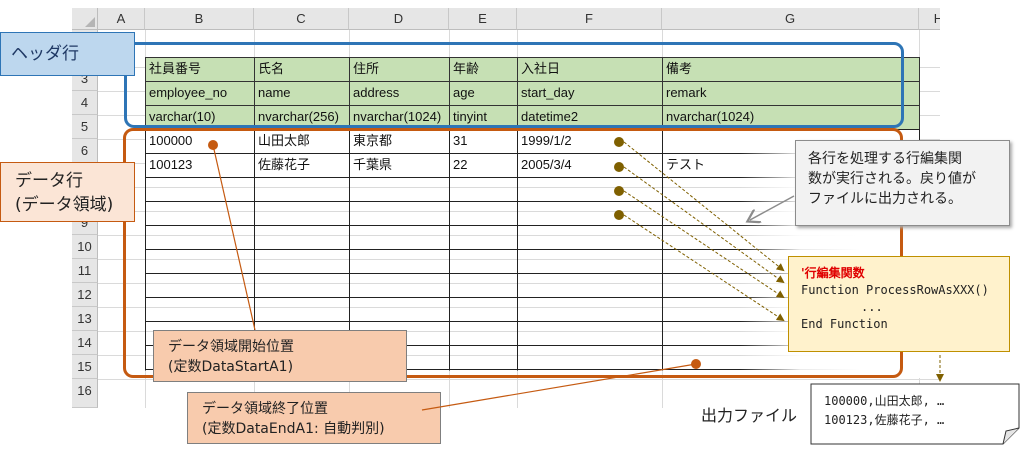  What do you see at coordinates (234, 237) in the screenshot?
I see `start-position-leader` at bounding box center [234, 237].